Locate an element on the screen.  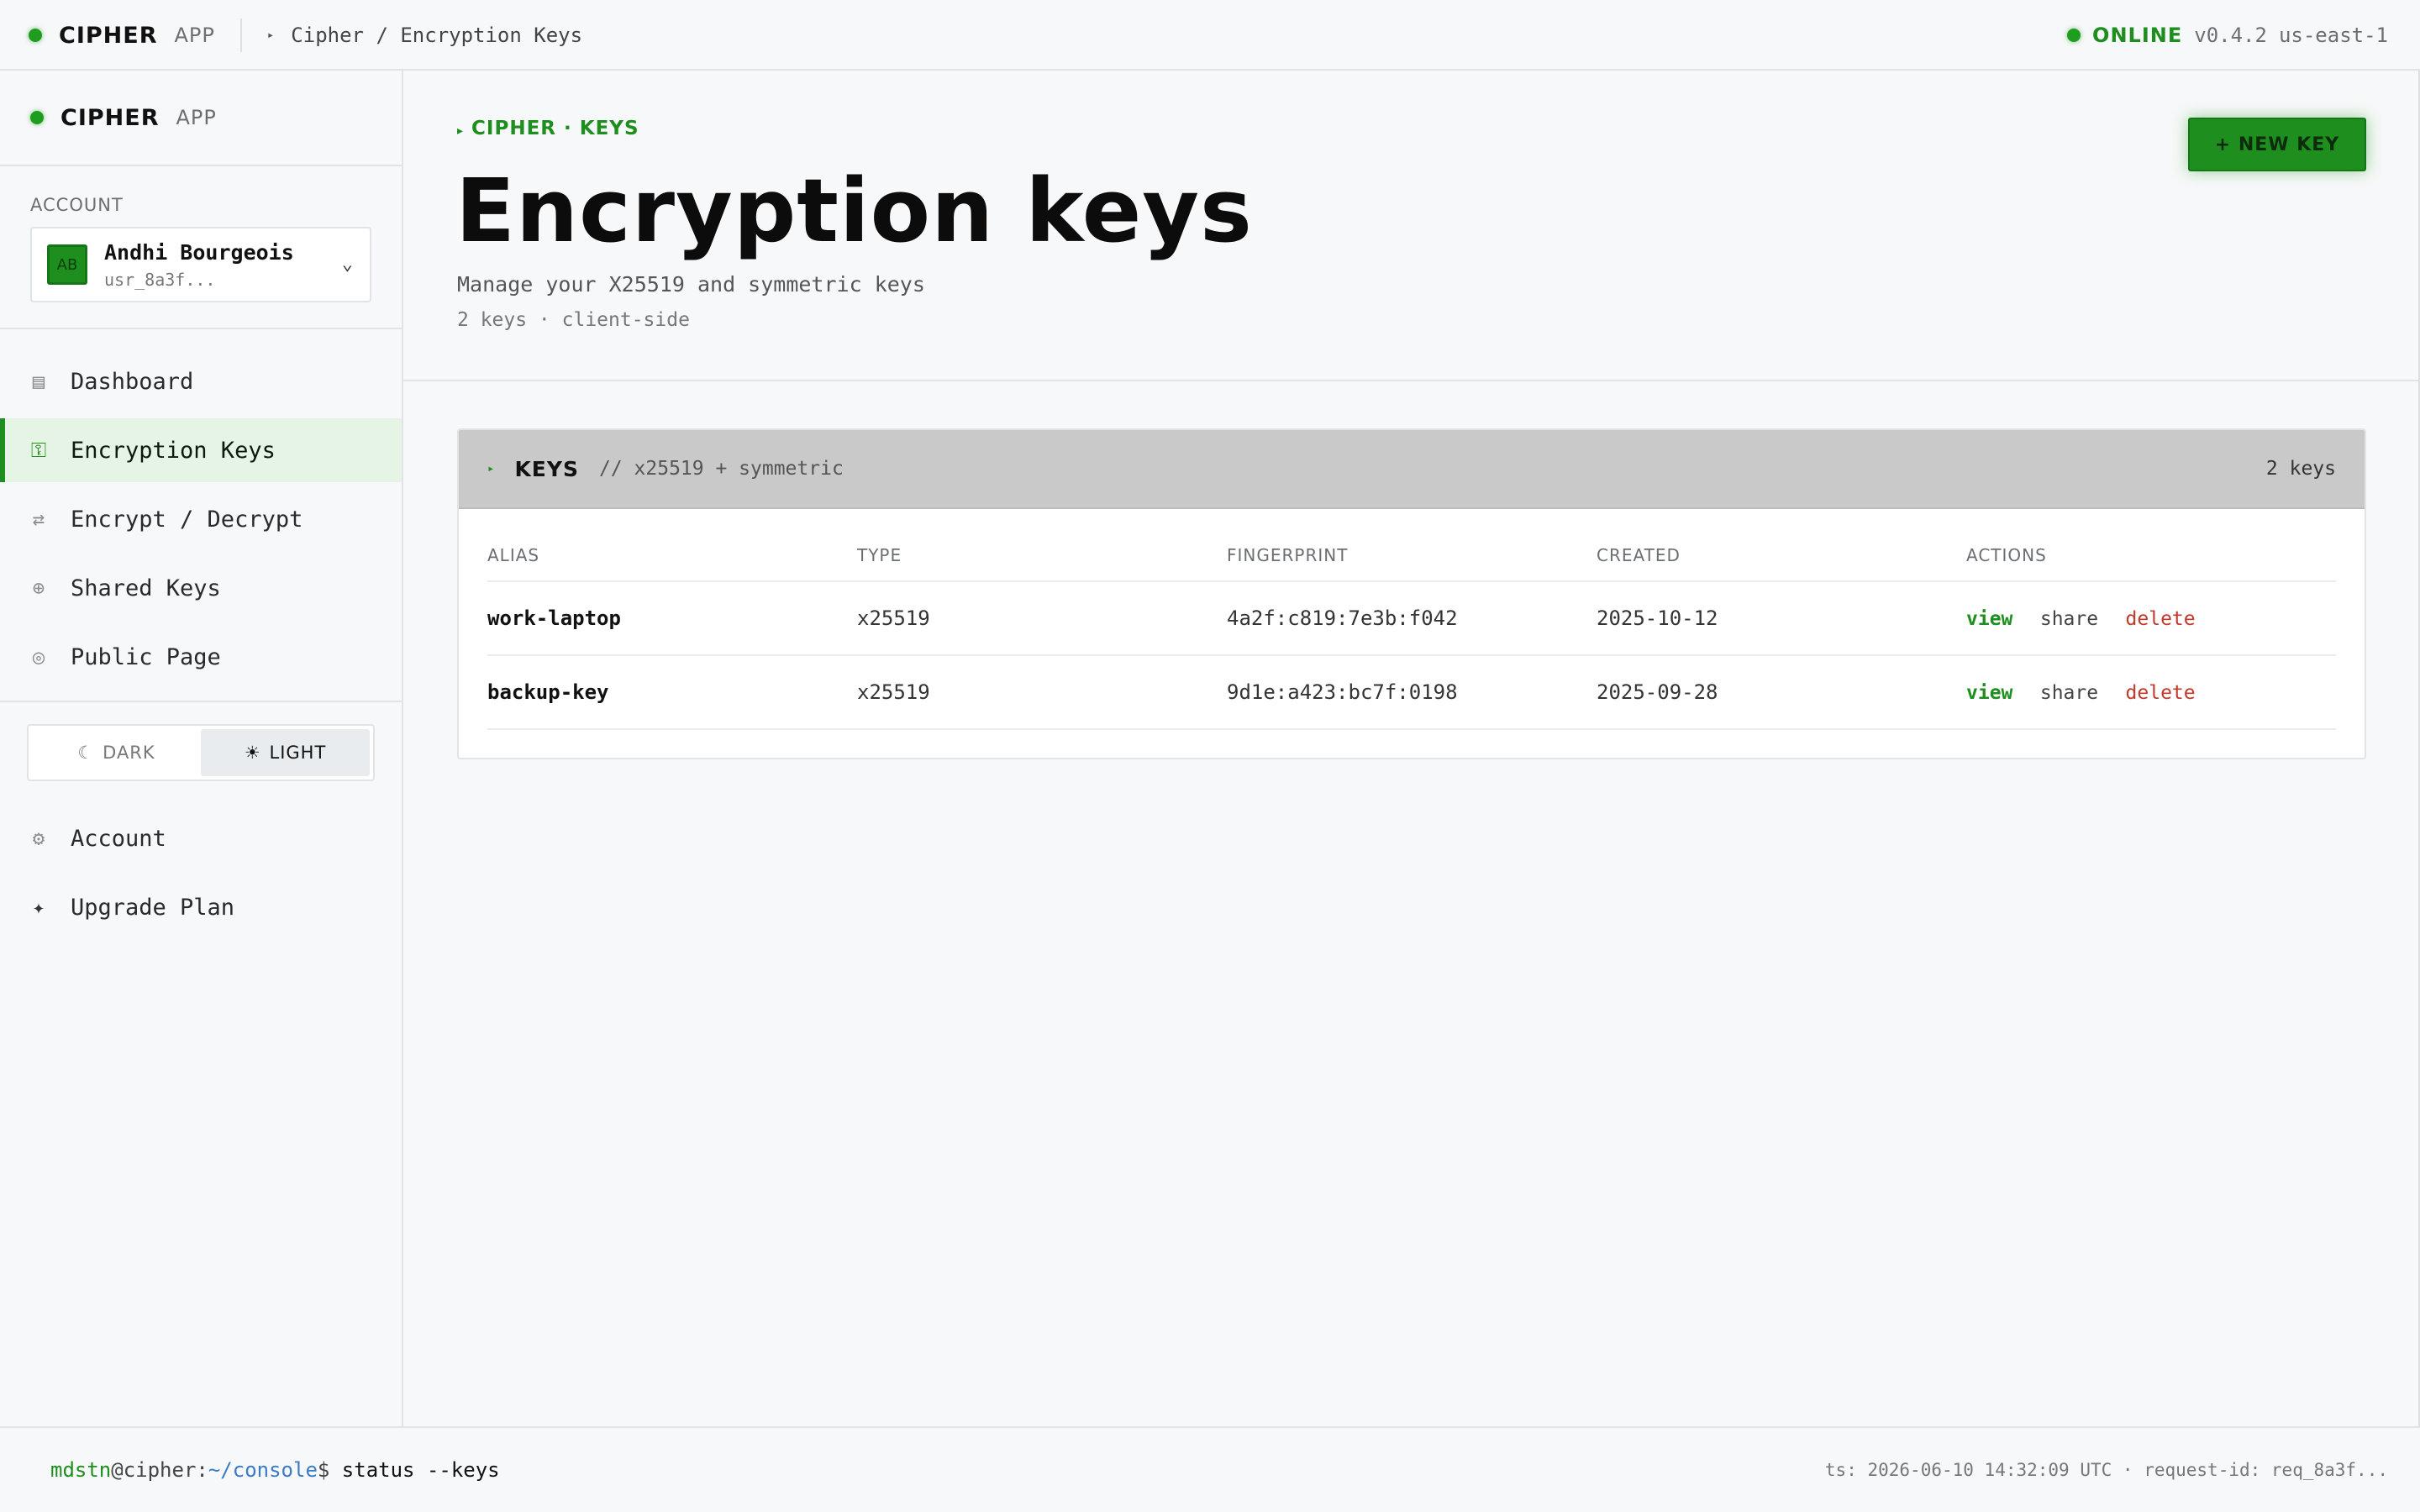
eyebrow-text: CIPHER · KEYS is located at coordinates (555, 128).